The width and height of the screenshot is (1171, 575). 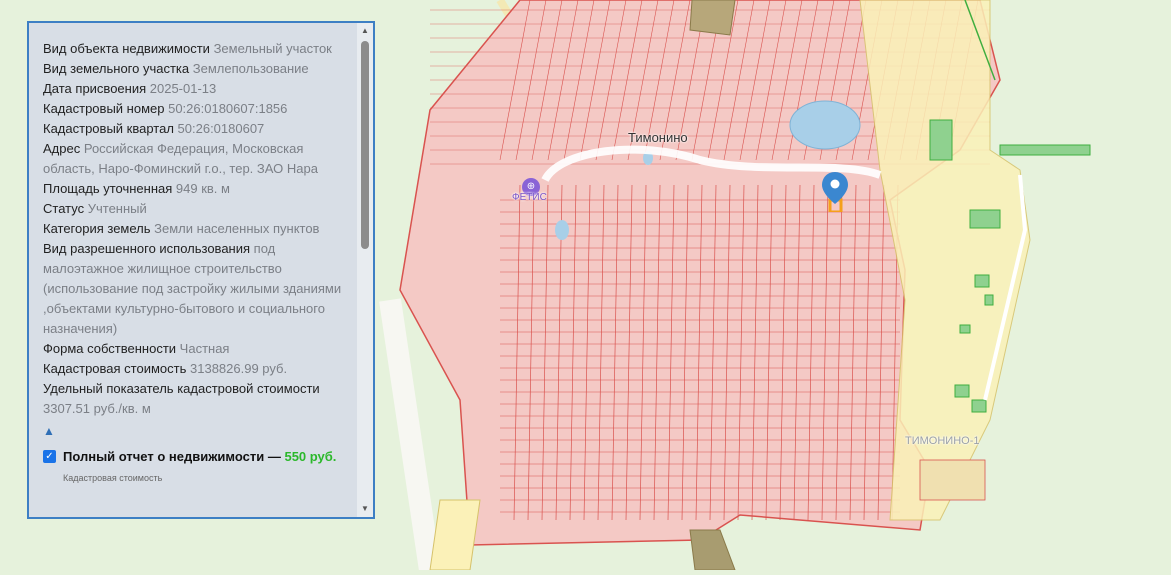 What do you see at coordinates (126, 48) in the screenshot?
I see `property-label: Вид объекта недвижимости` at bounding box center [126, 48].